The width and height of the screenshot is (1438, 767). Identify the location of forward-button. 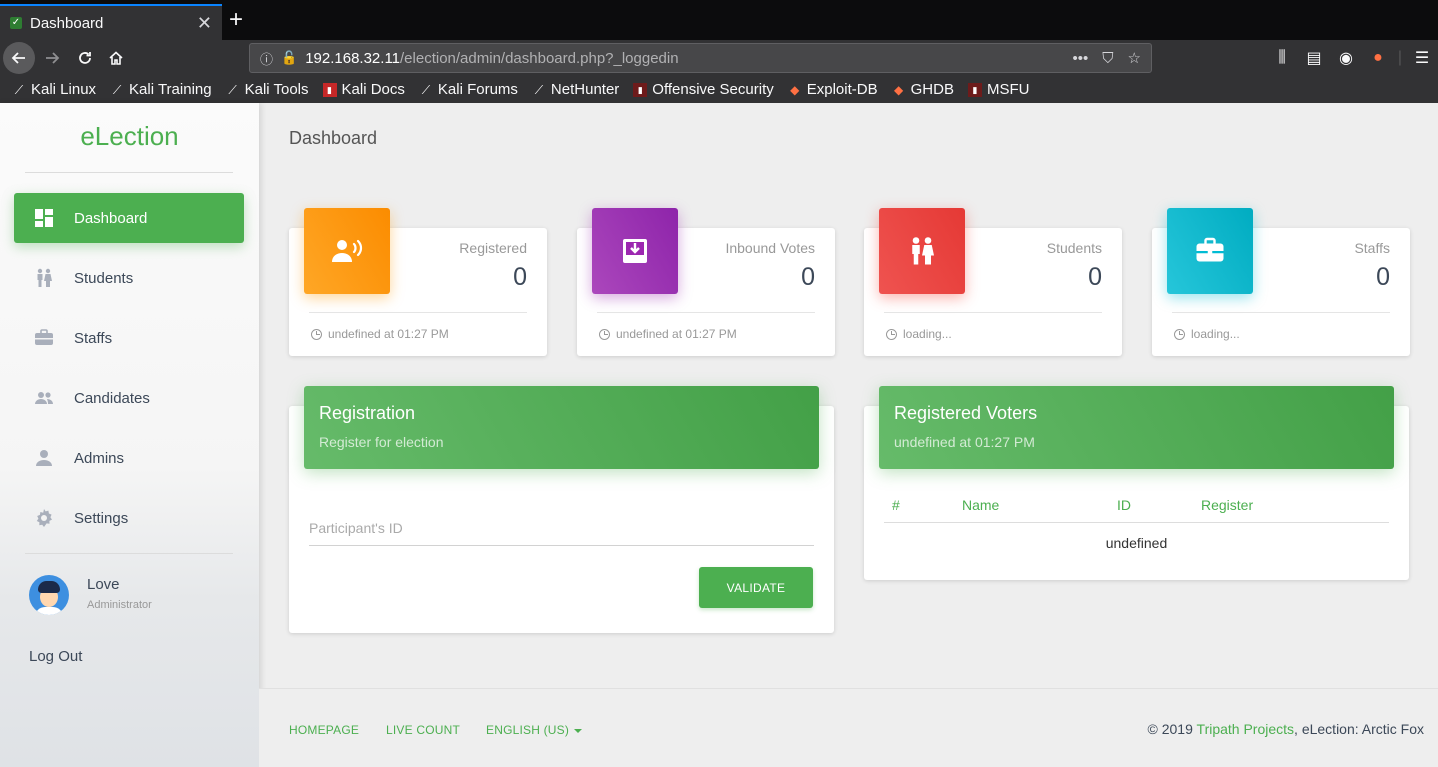
(52, 58).